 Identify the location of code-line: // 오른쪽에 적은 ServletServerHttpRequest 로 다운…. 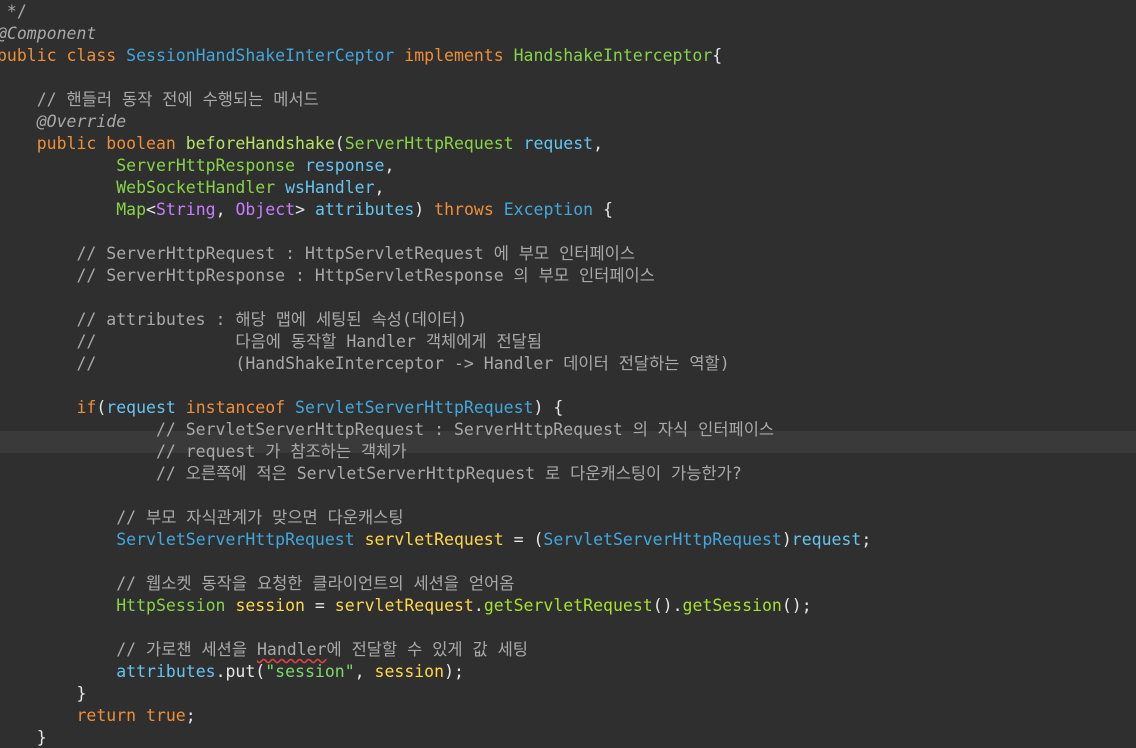
(371, 474).